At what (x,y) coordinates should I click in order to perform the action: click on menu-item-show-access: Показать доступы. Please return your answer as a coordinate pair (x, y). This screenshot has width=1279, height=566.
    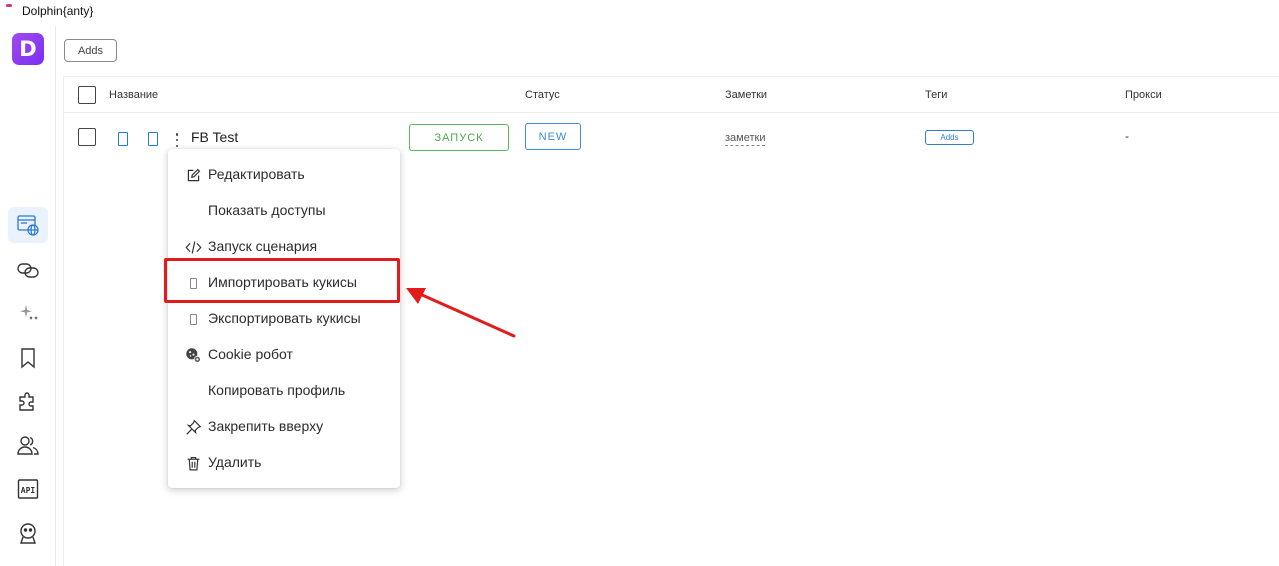
    Looking at the image, I should click on (284, 211).